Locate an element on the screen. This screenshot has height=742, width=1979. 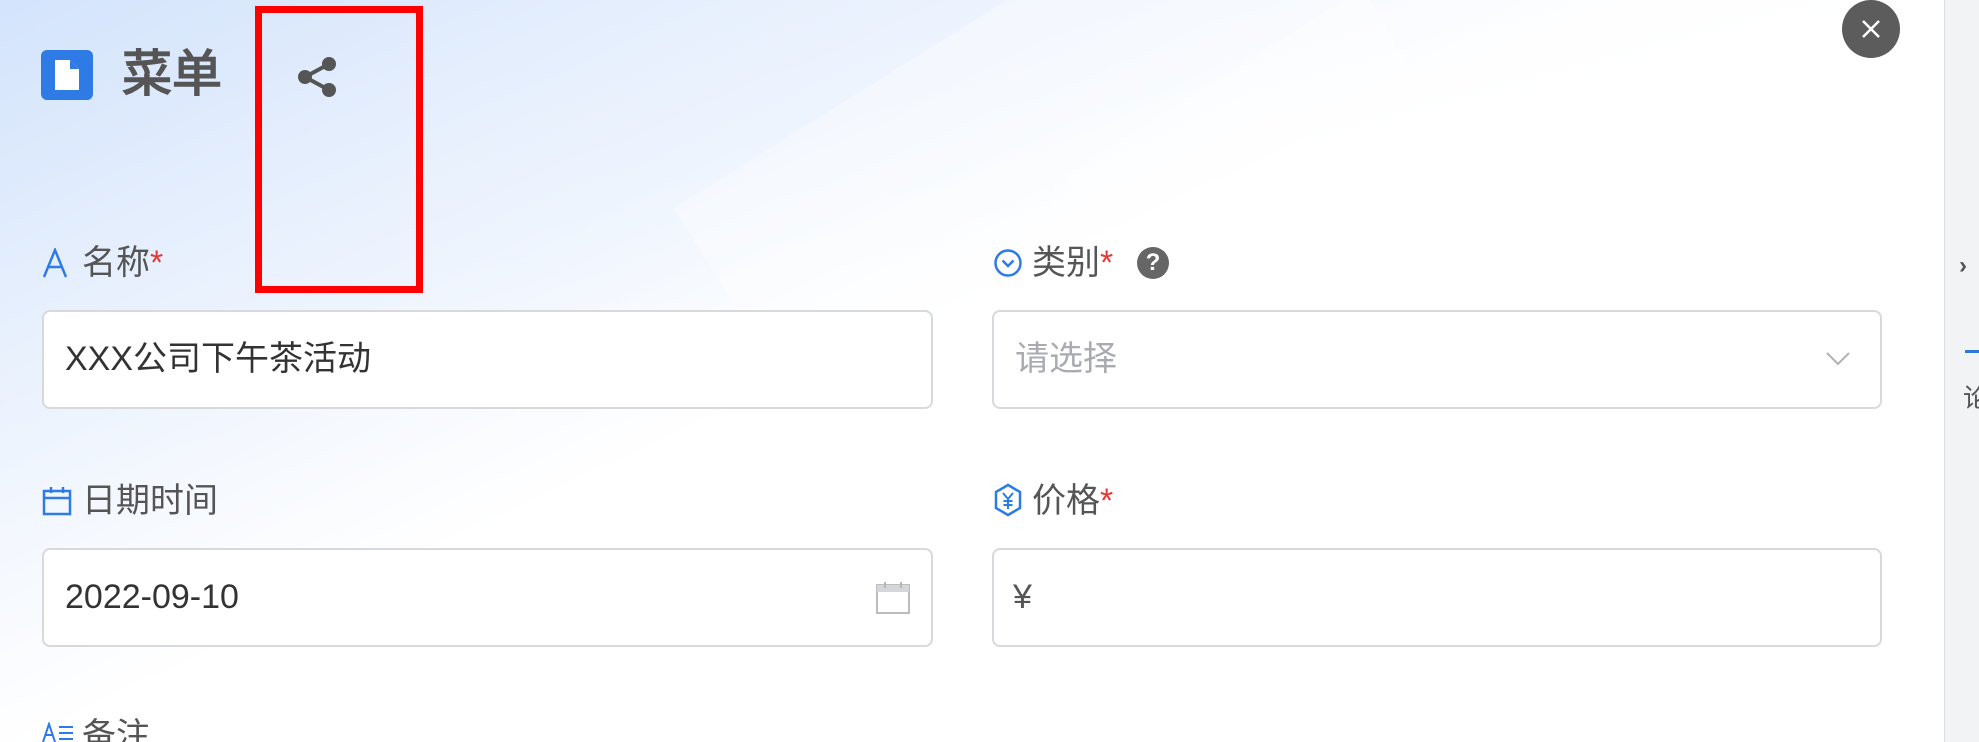
chevron-down-icon is located at coordinates (1838, 359).